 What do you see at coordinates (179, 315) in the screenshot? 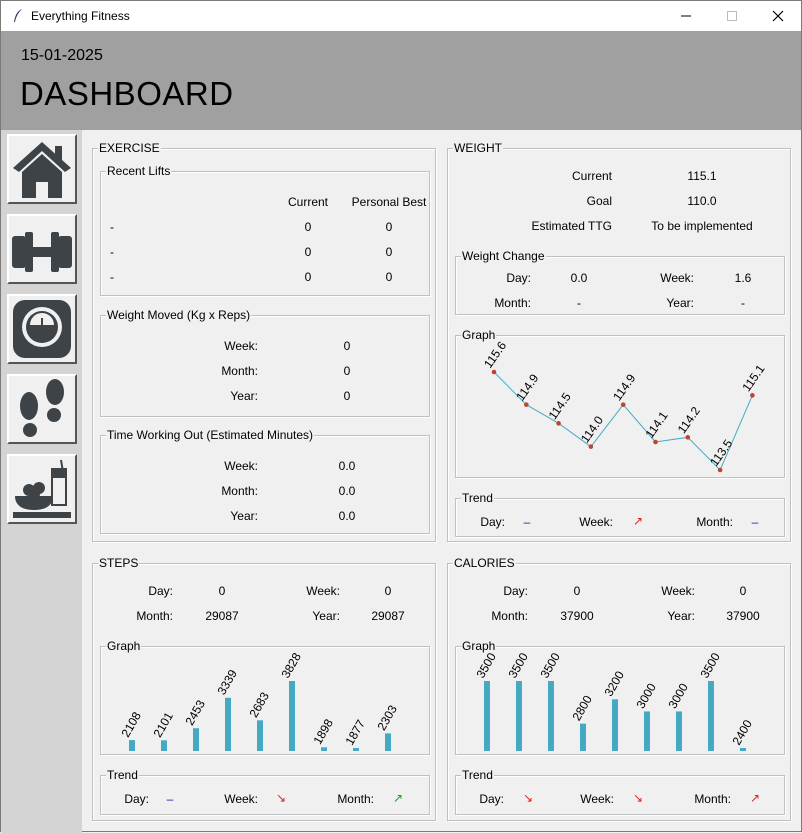
I see `weight-moved-title: Weight Moved (Kg x Reps)` at bounding box center [179, 315].